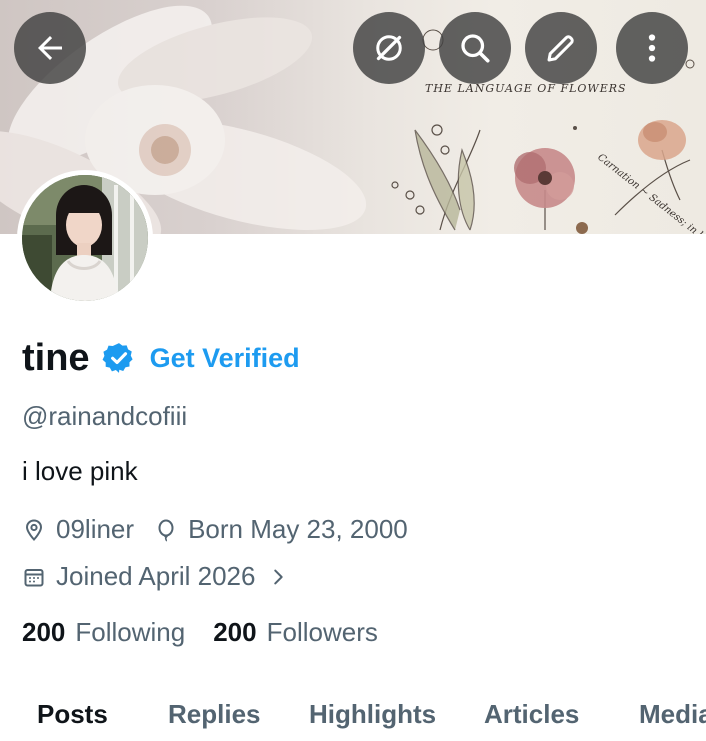 The width and height of the screenshot is (706, 741). I want to click on tab-media: Media, so click(672, 714).